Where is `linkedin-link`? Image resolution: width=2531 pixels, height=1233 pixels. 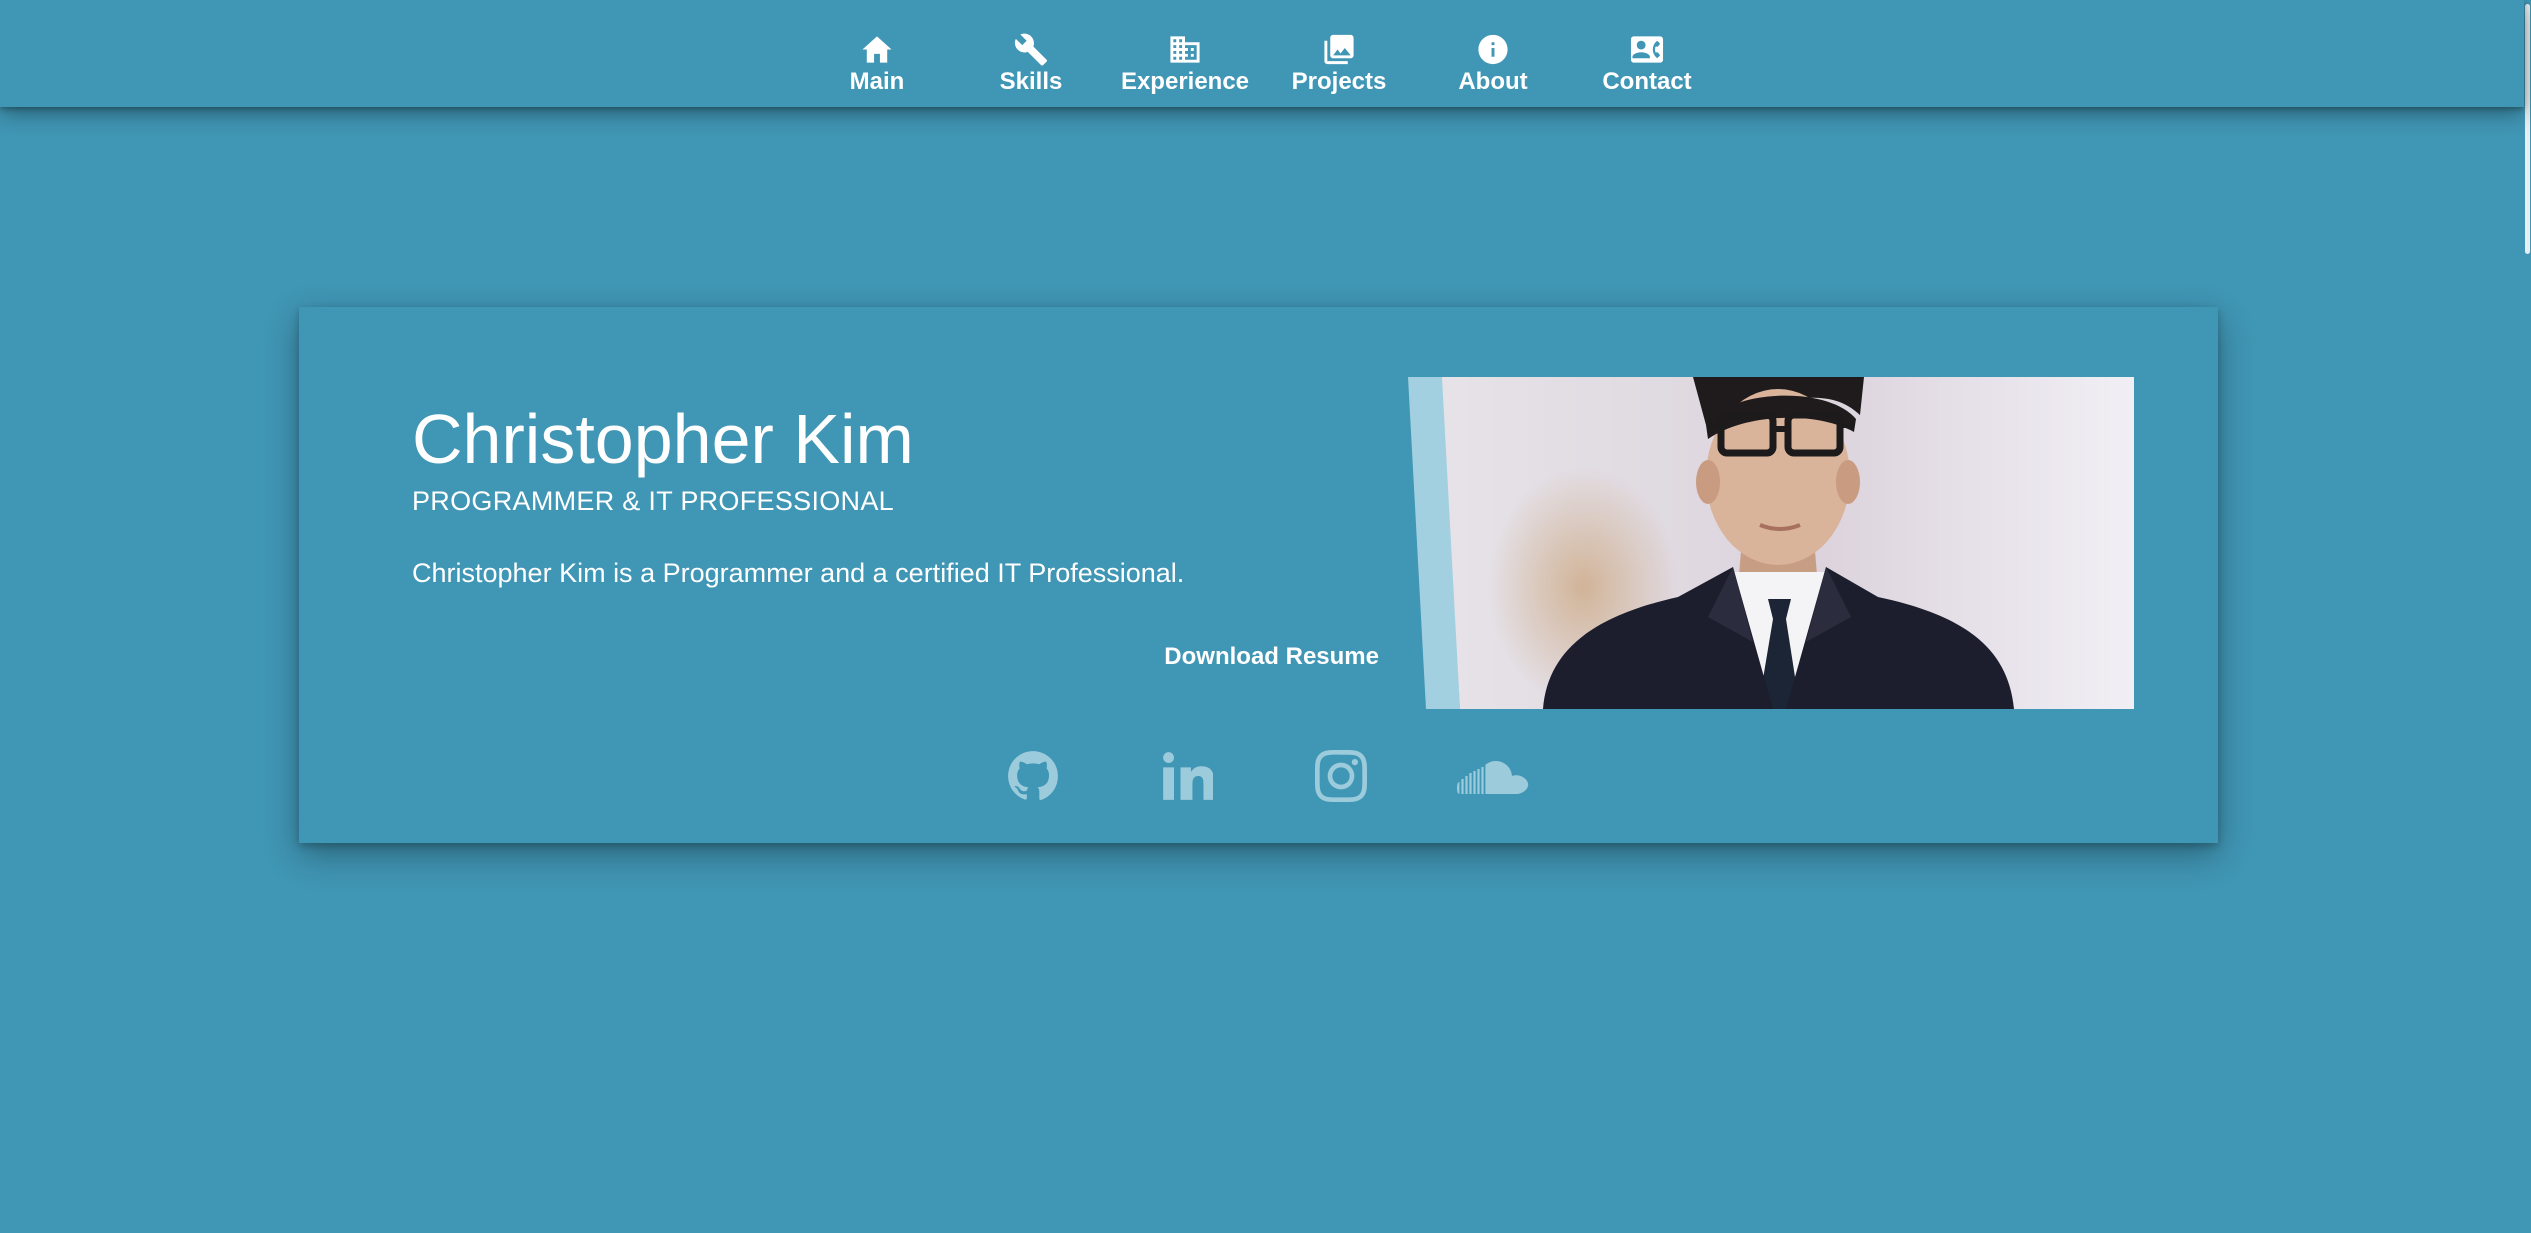
linkedin-link is located at coordinates (1187, 776).